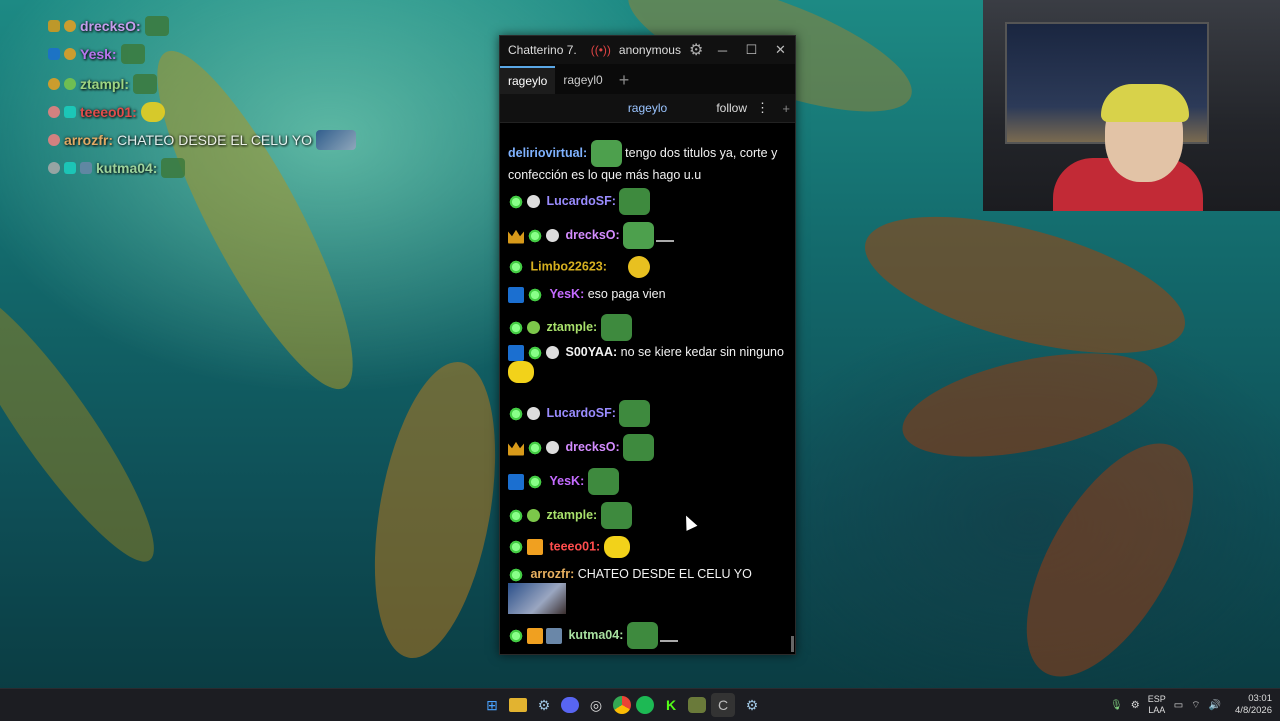 This screenshot has width=1280, height=721. Describe the element at coordinates (762, 108) in the screenshot. I see `more-options-icon: ⋮` at that location.